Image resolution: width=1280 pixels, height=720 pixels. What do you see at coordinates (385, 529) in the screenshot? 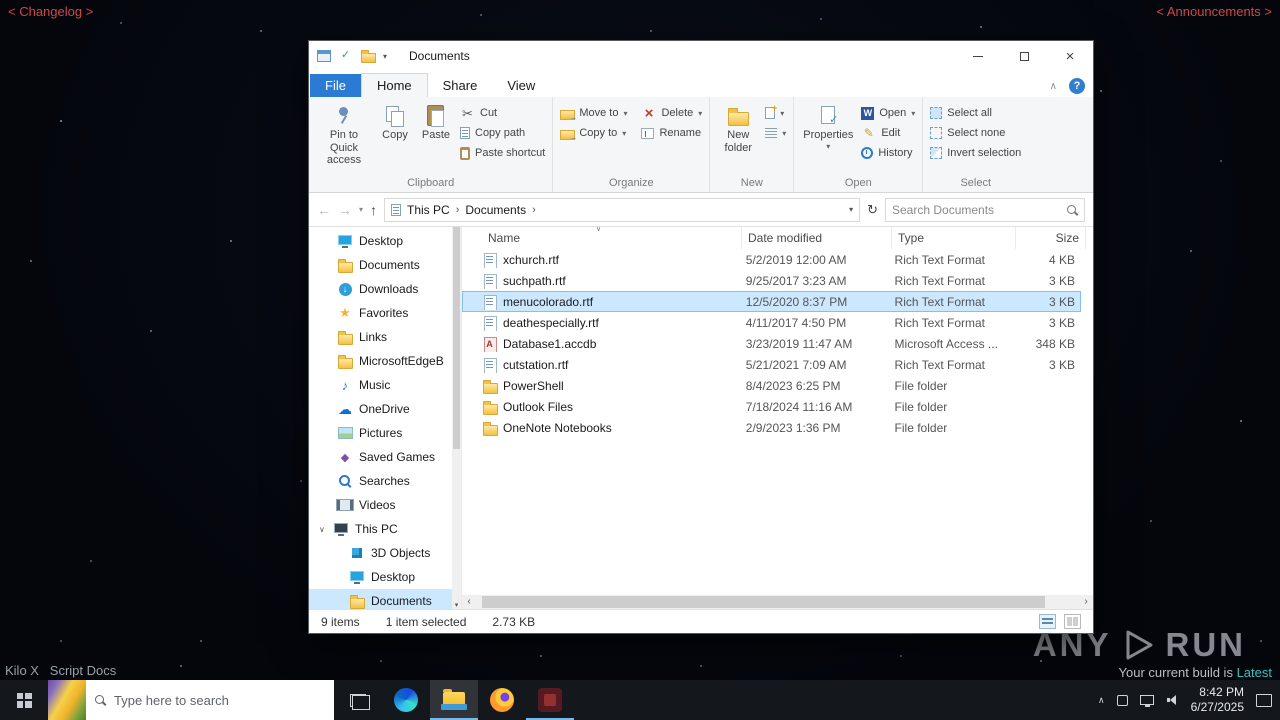
I see `sidebar-item-this-pc: ∨ This PC` at bounding box center [385, 529].